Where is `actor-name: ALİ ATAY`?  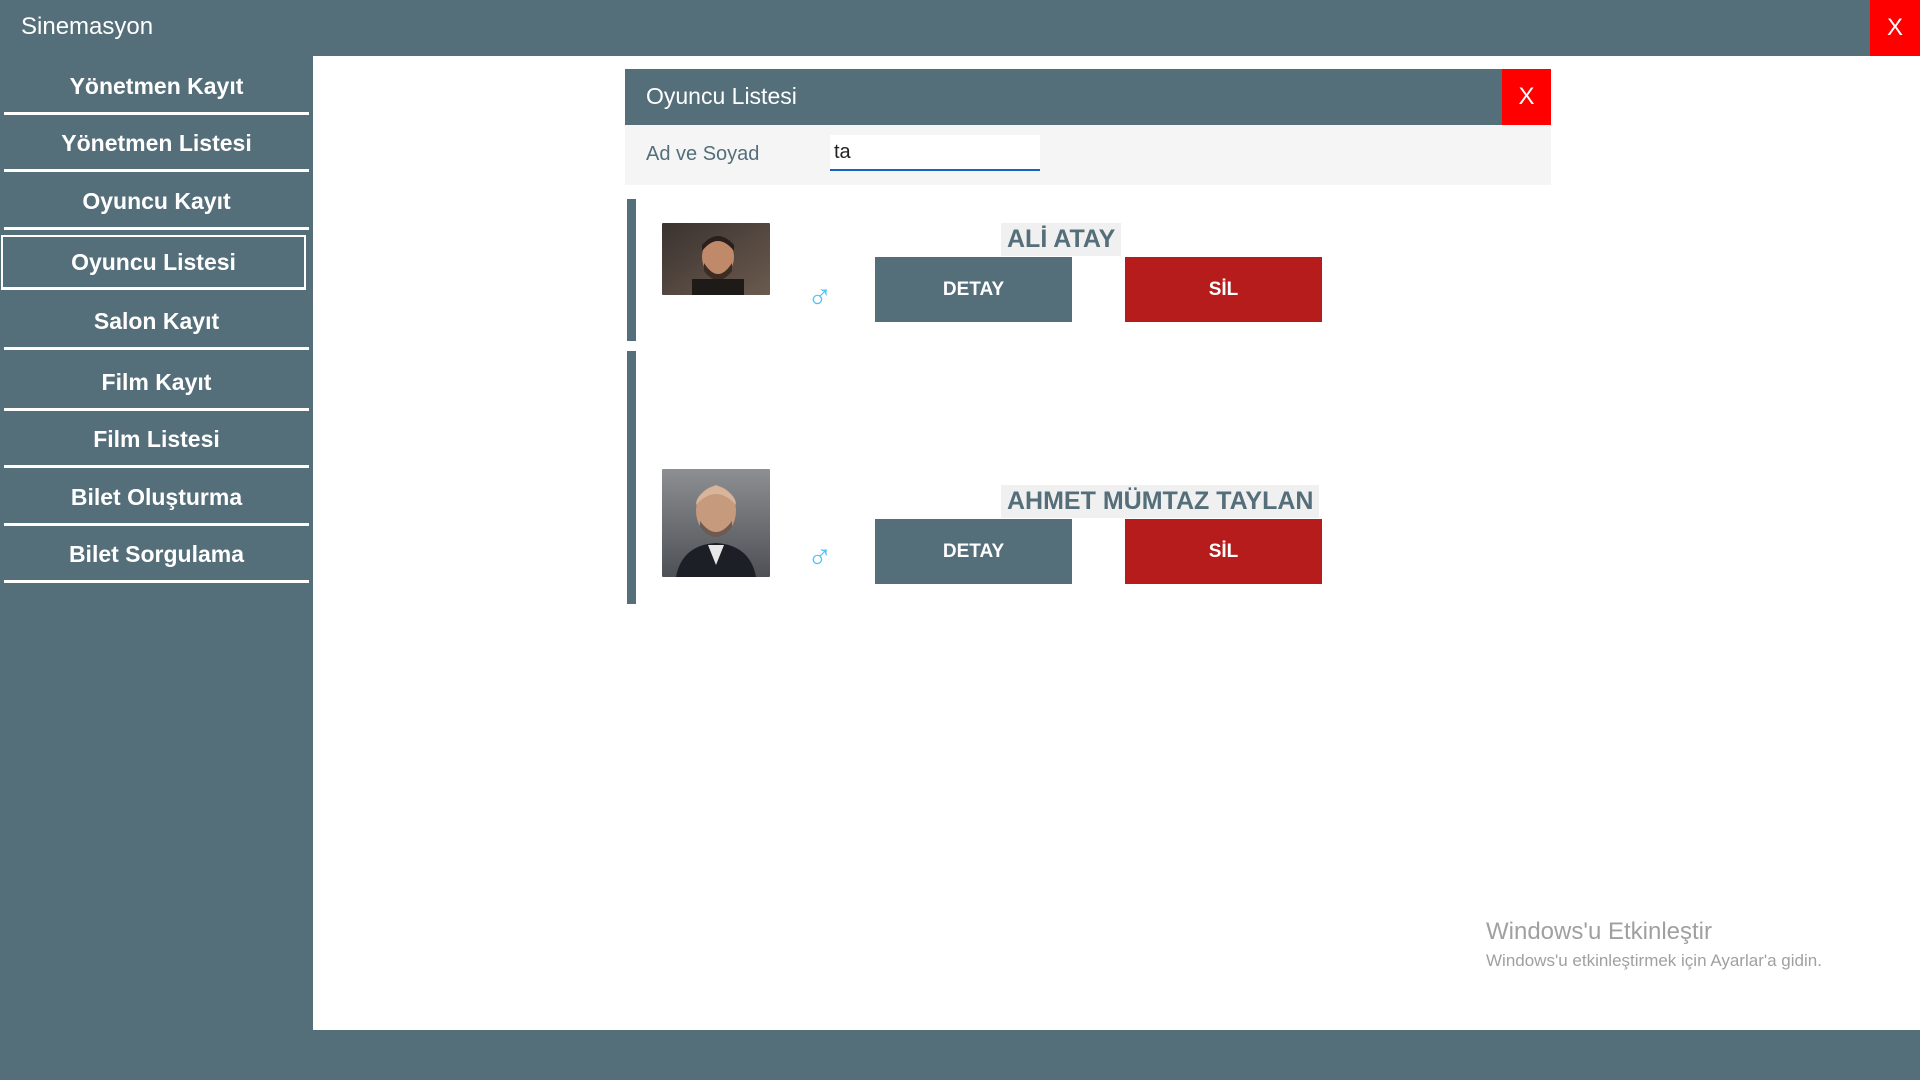 actor-name: ALİ ATAY is located at coordinates (1061, 239).